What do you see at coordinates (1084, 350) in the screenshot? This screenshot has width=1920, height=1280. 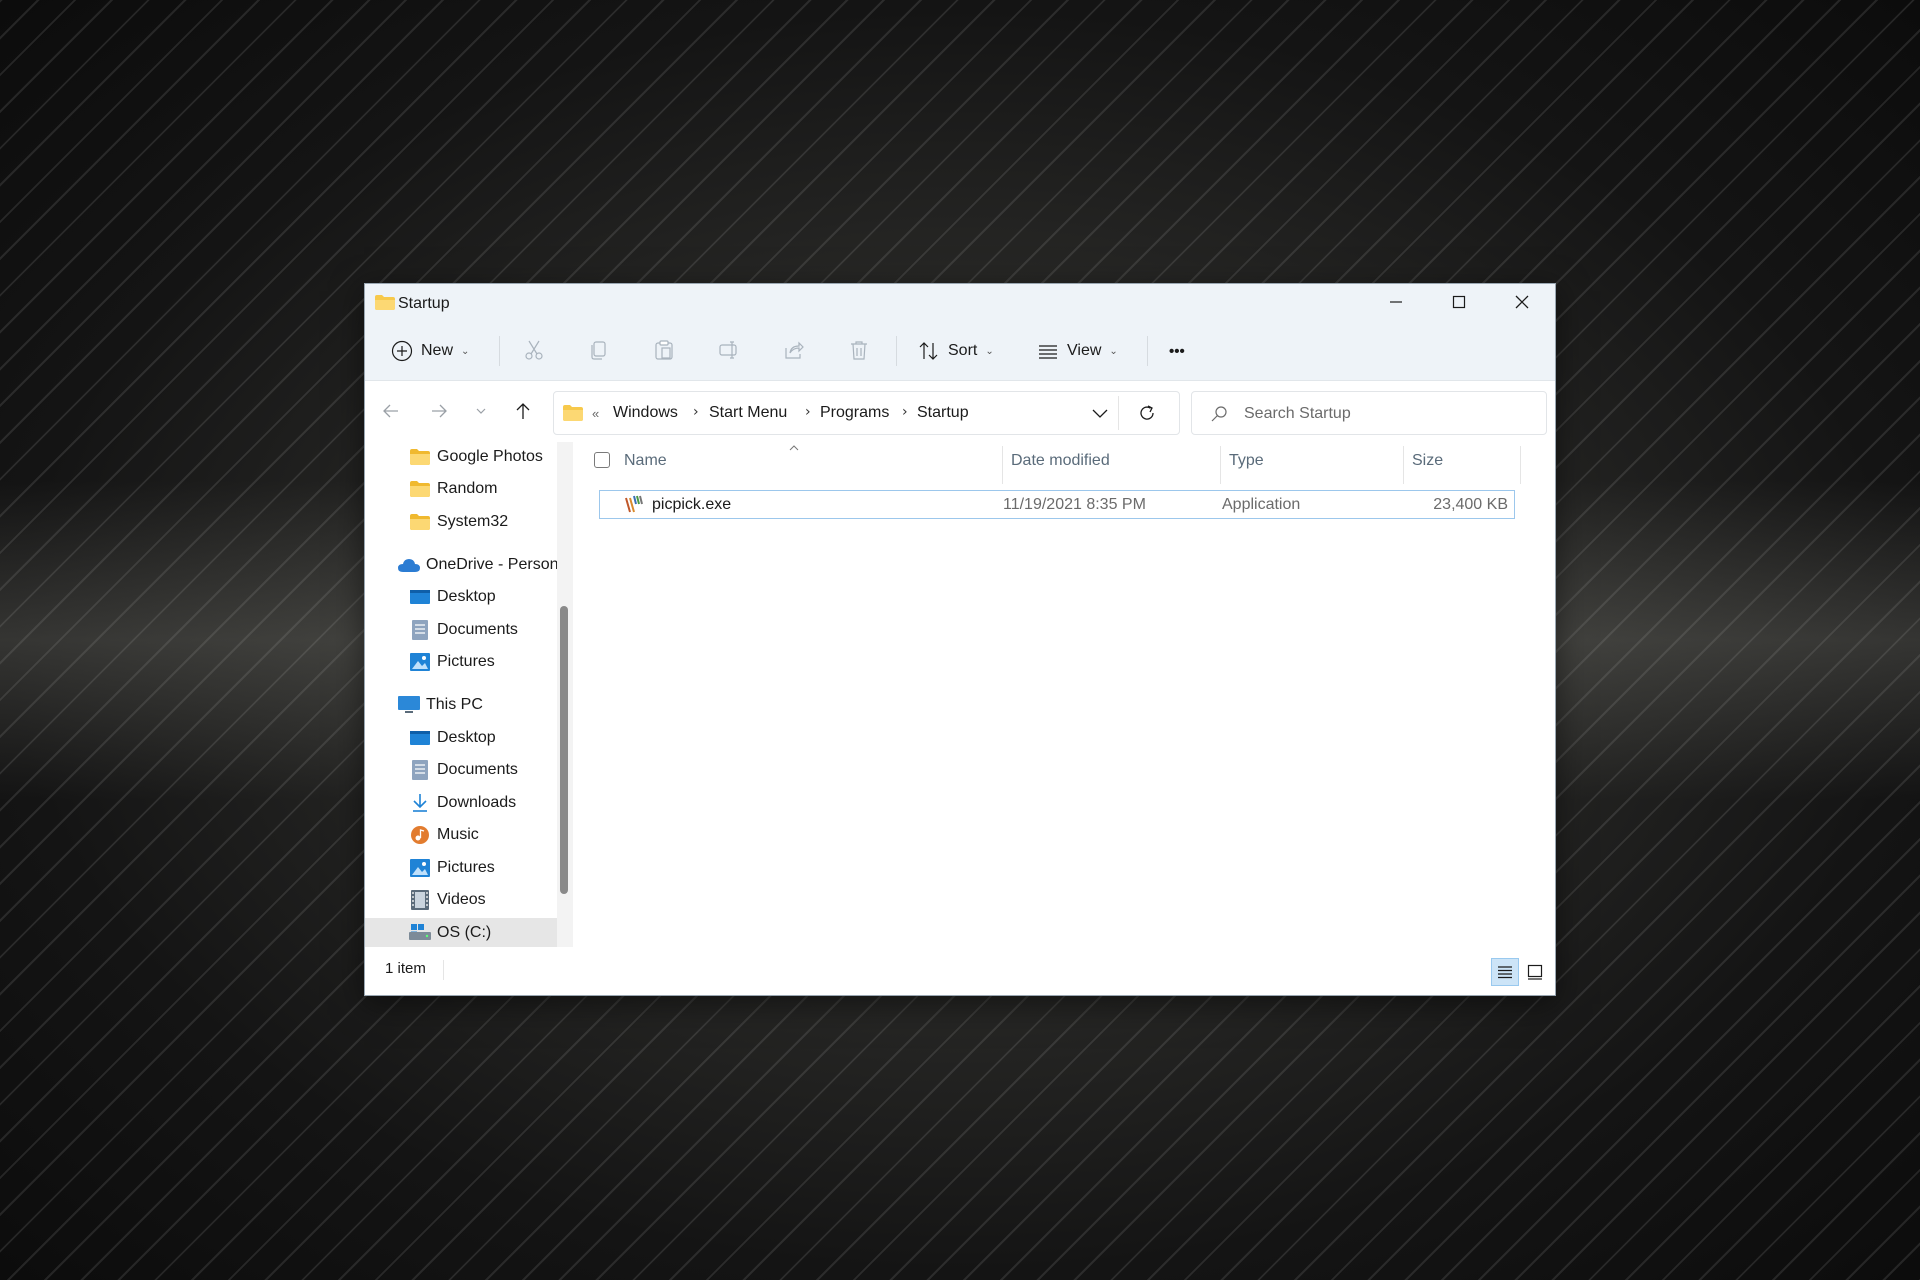 I see `view-label: View` at bounding box center [1084, 350].